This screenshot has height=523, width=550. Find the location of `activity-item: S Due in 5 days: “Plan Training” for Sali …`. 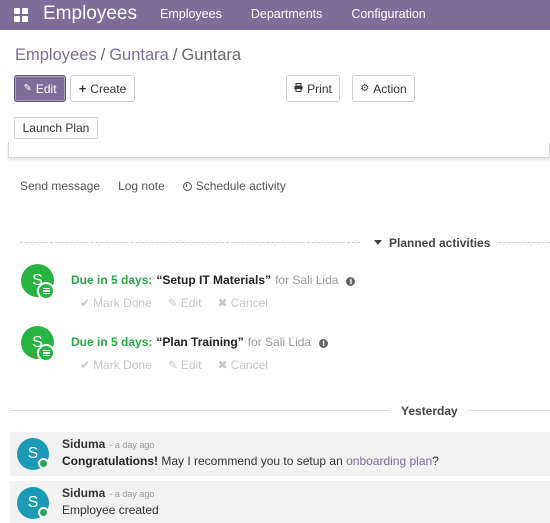

activity-item: S Due in 5 days: “Plan Training” for Sali … is located at coordinates (285, 351).